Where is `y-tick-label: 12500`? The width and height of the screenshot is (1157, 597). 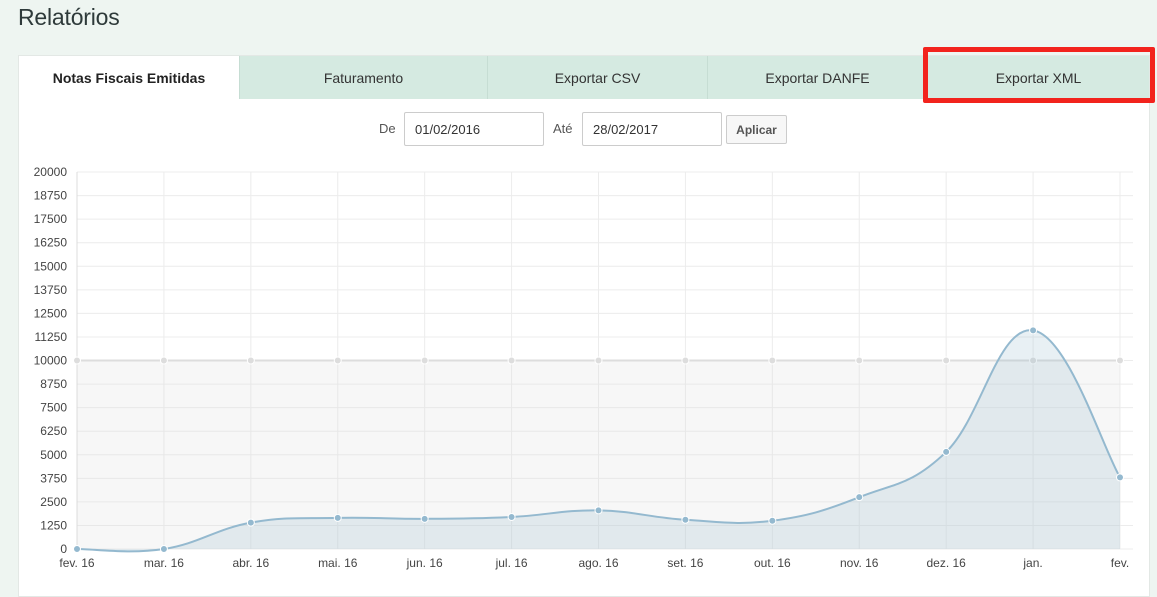 y-tick-label: 12500 is located at coordinates (51, 313).